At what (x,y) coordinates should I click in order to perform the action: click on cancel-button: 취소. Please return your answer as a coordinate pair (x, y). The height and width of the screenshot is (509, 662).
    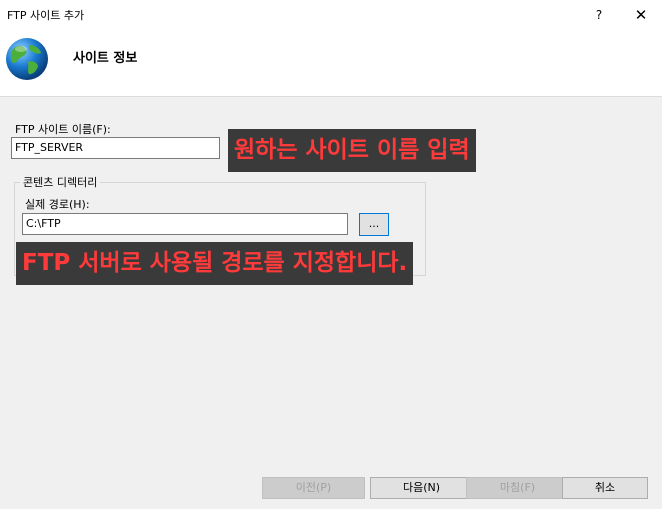
    Looking at the image, I should click on (605, 488).